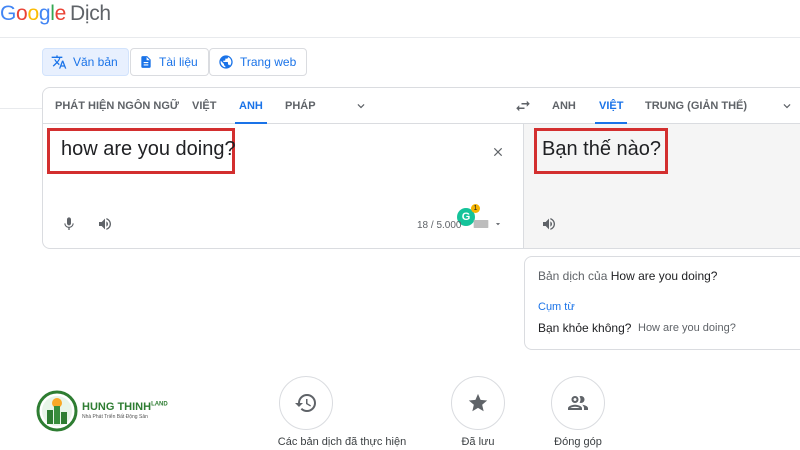  What do you see at coordinates (22, 13) in the screenshot?
I see `logo-letter-o1: o` at bounding box center [22, 13].